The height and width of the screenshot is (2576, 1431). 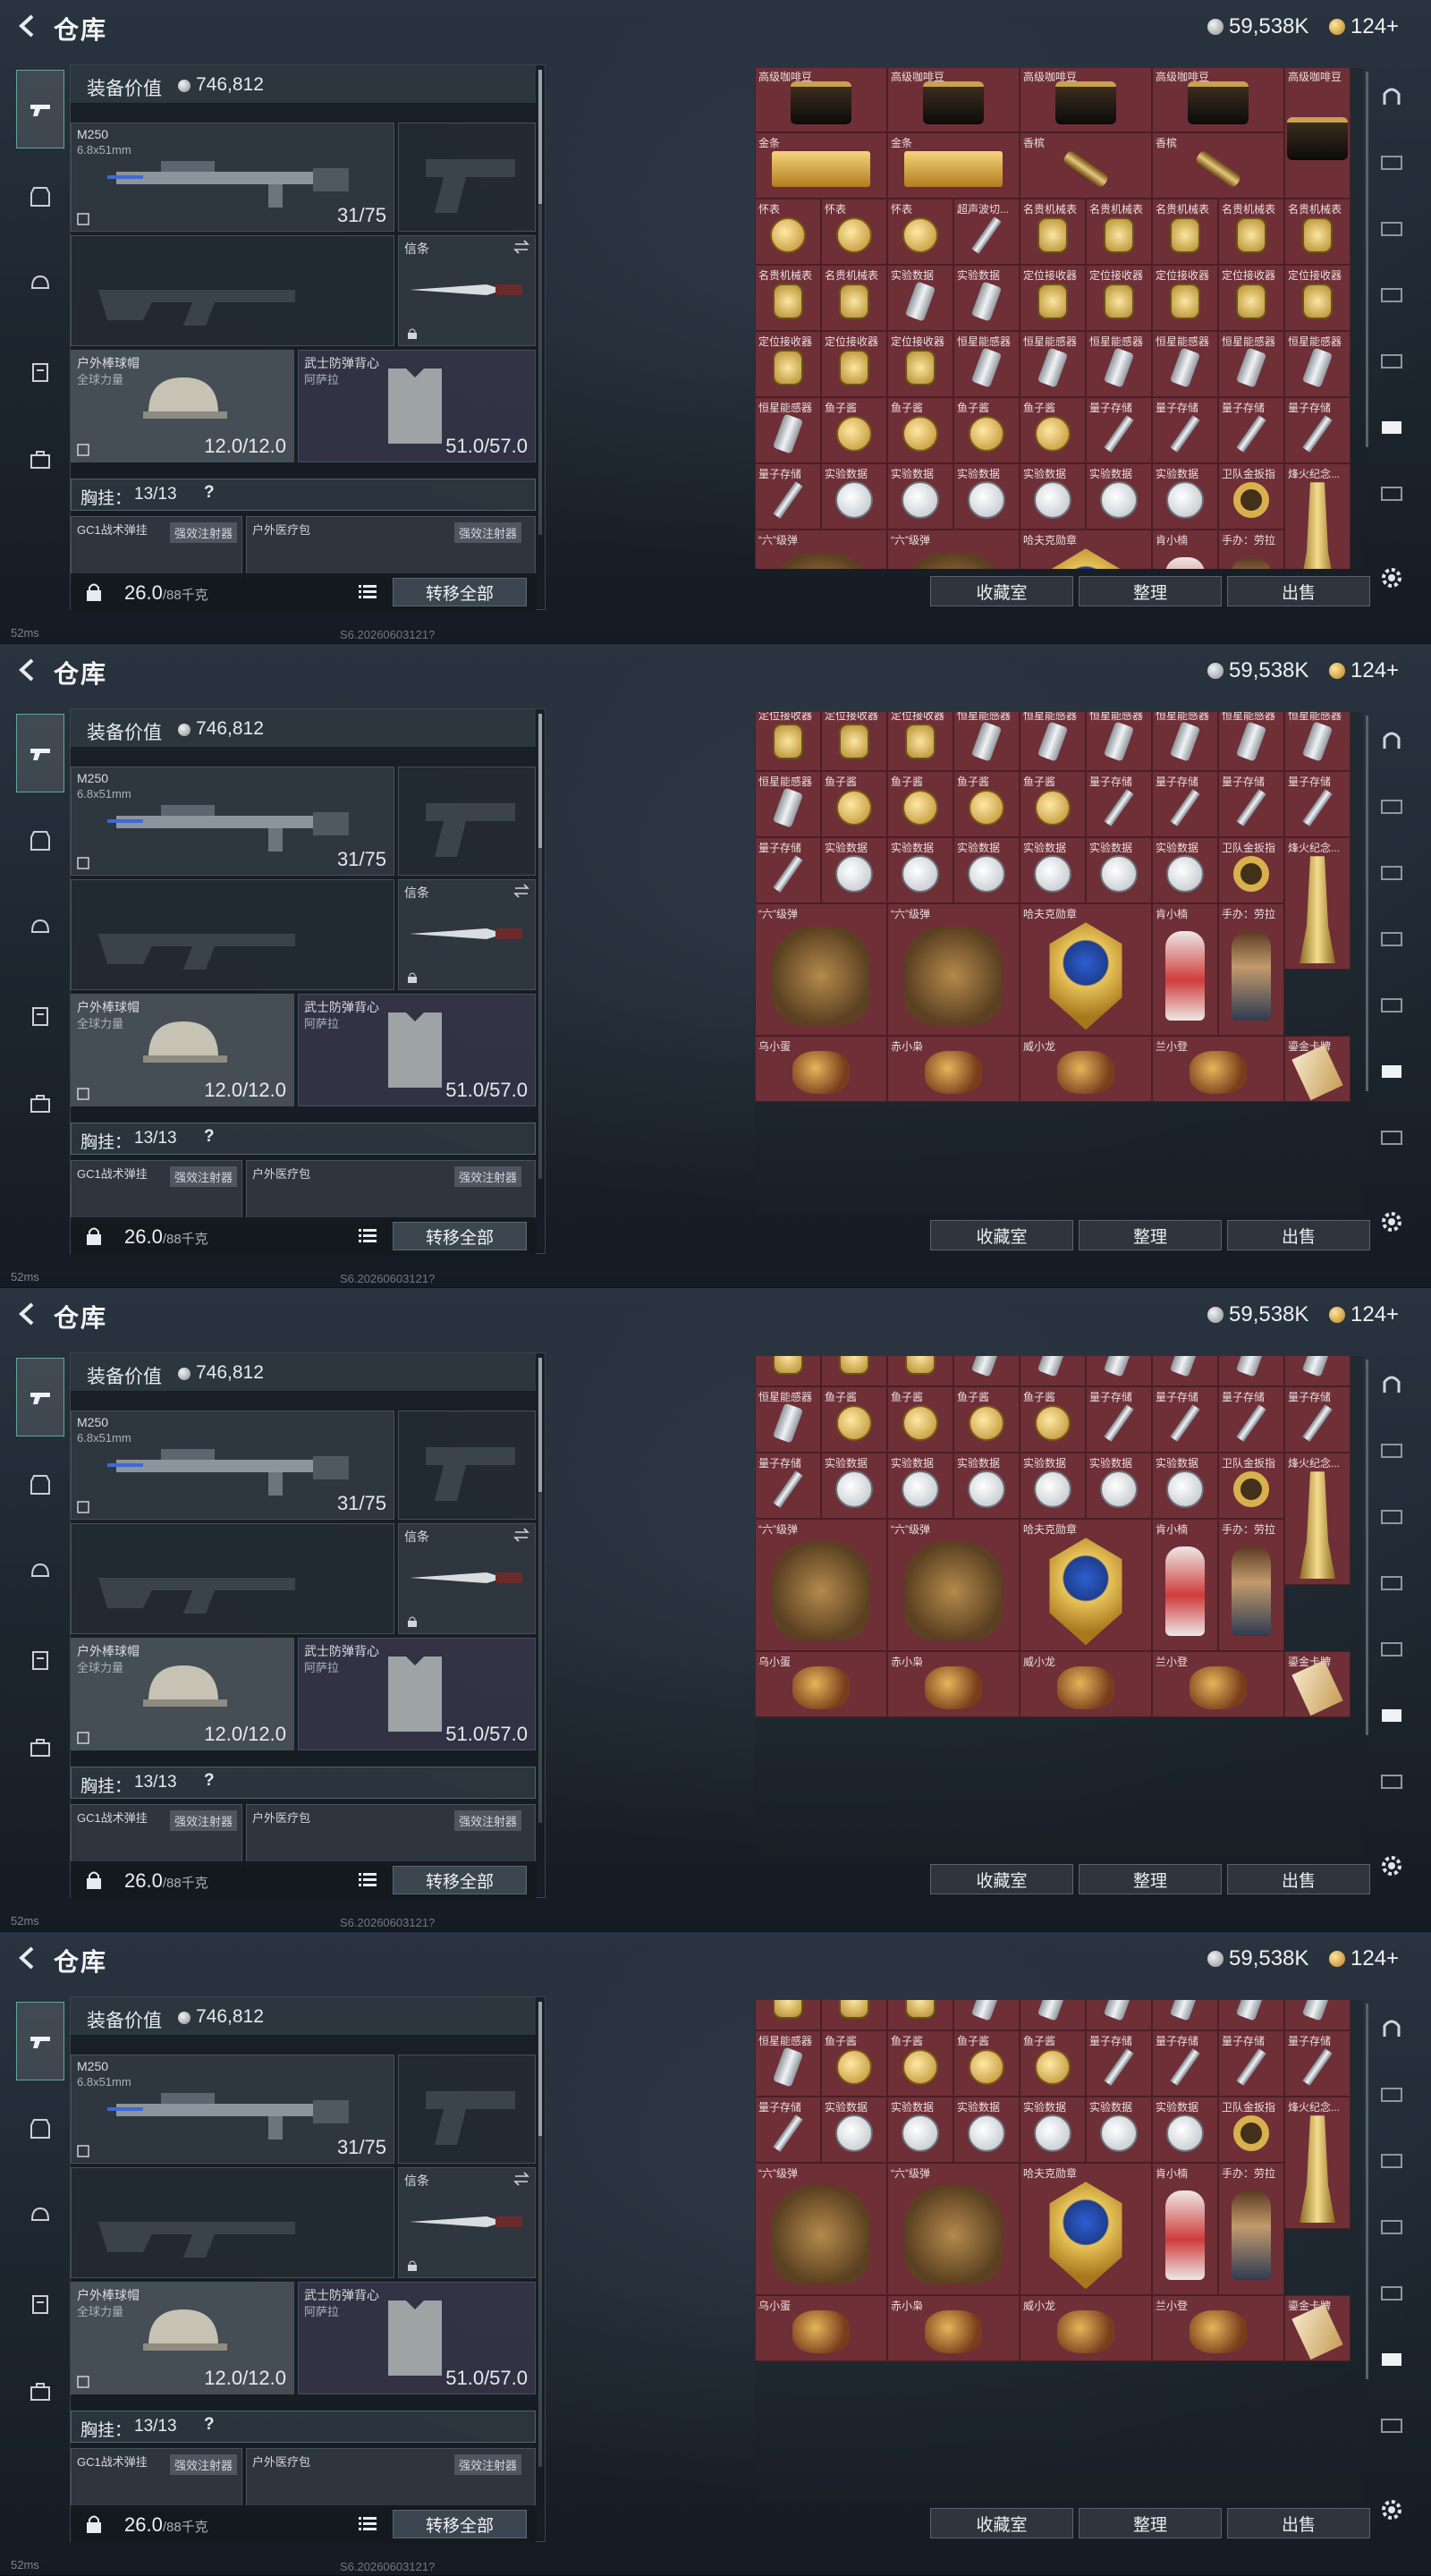 What do you see at coordinates (821, 2328) in the screenshot?
I see `inventory-item: 乌小蛋` at bounding box center [821, 2328].